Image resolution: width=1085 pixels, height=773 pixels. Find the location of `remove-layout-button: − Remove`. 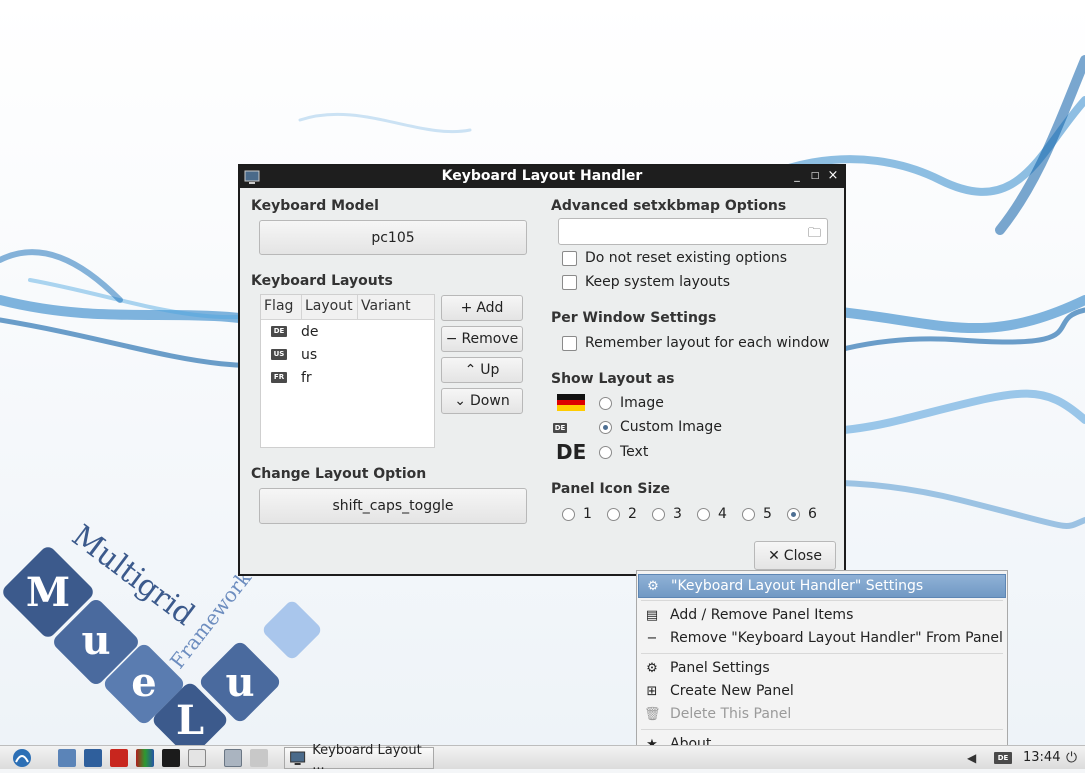

remove-layout-button: − Remove is located at coordinates (482, 339).